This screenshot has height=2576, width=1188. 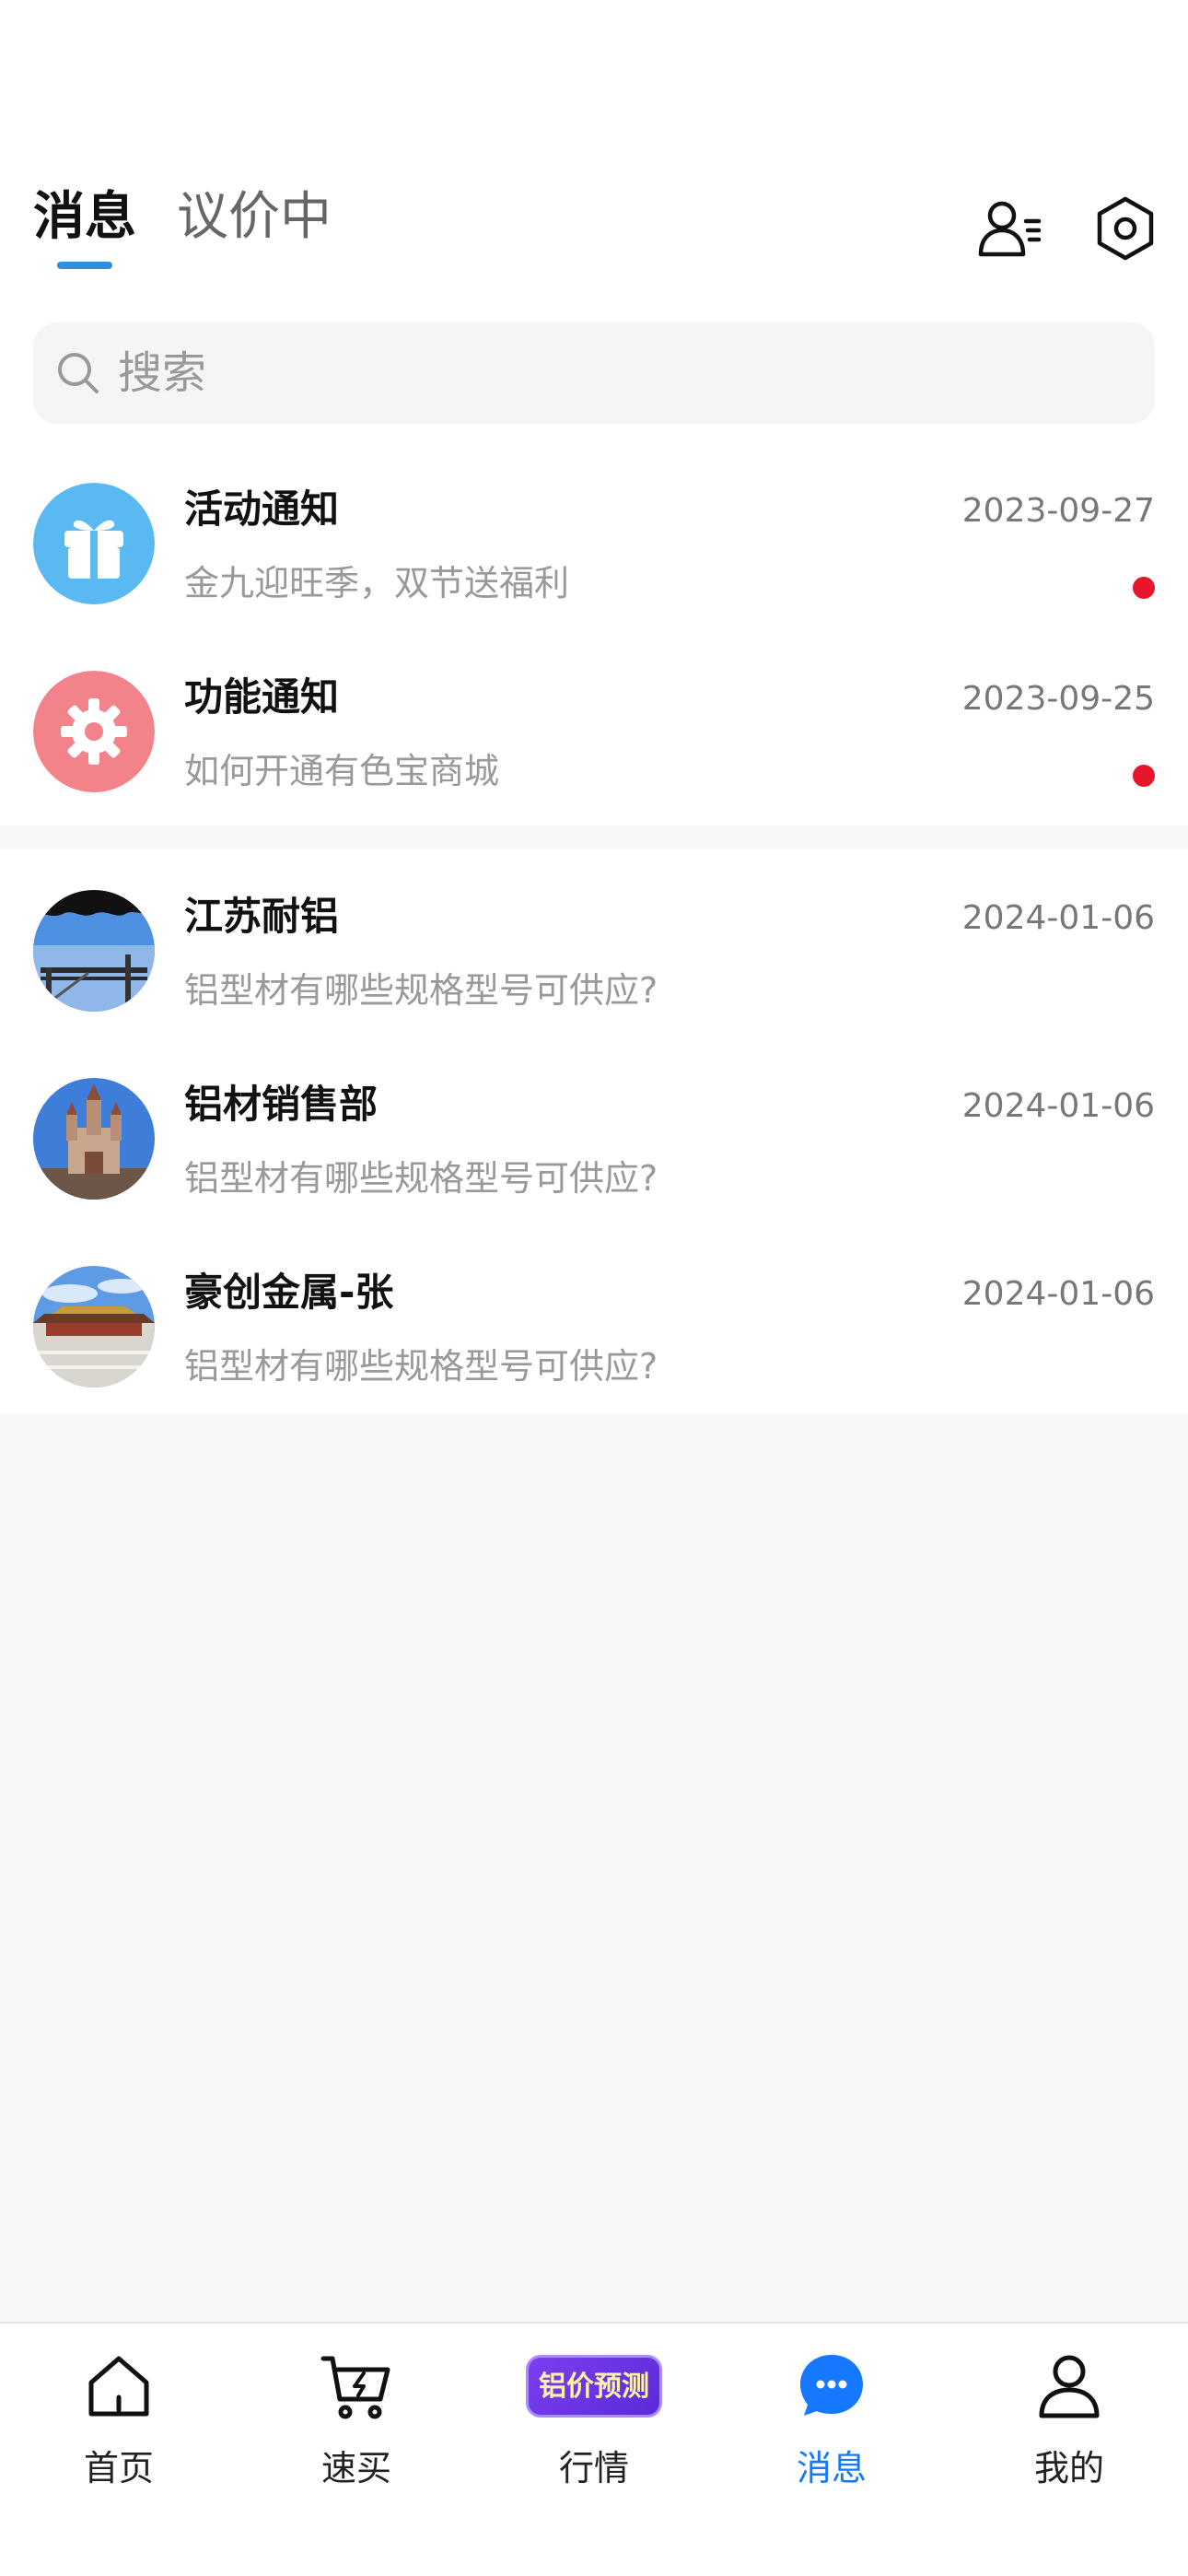 I want to click on chat-name: 铝材销售部, so click(x=281, y=1104).